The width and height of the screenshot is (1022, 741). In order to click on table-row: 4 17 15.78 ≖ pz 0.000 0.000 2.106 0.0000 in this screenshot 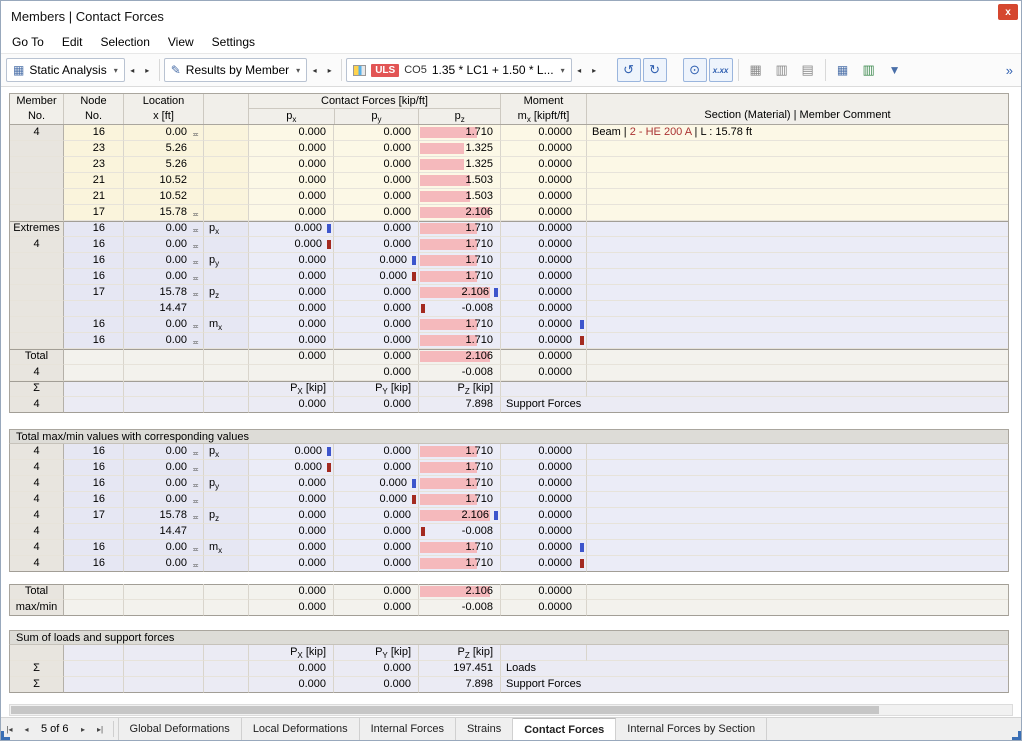, I will do `click(509, 516)`.